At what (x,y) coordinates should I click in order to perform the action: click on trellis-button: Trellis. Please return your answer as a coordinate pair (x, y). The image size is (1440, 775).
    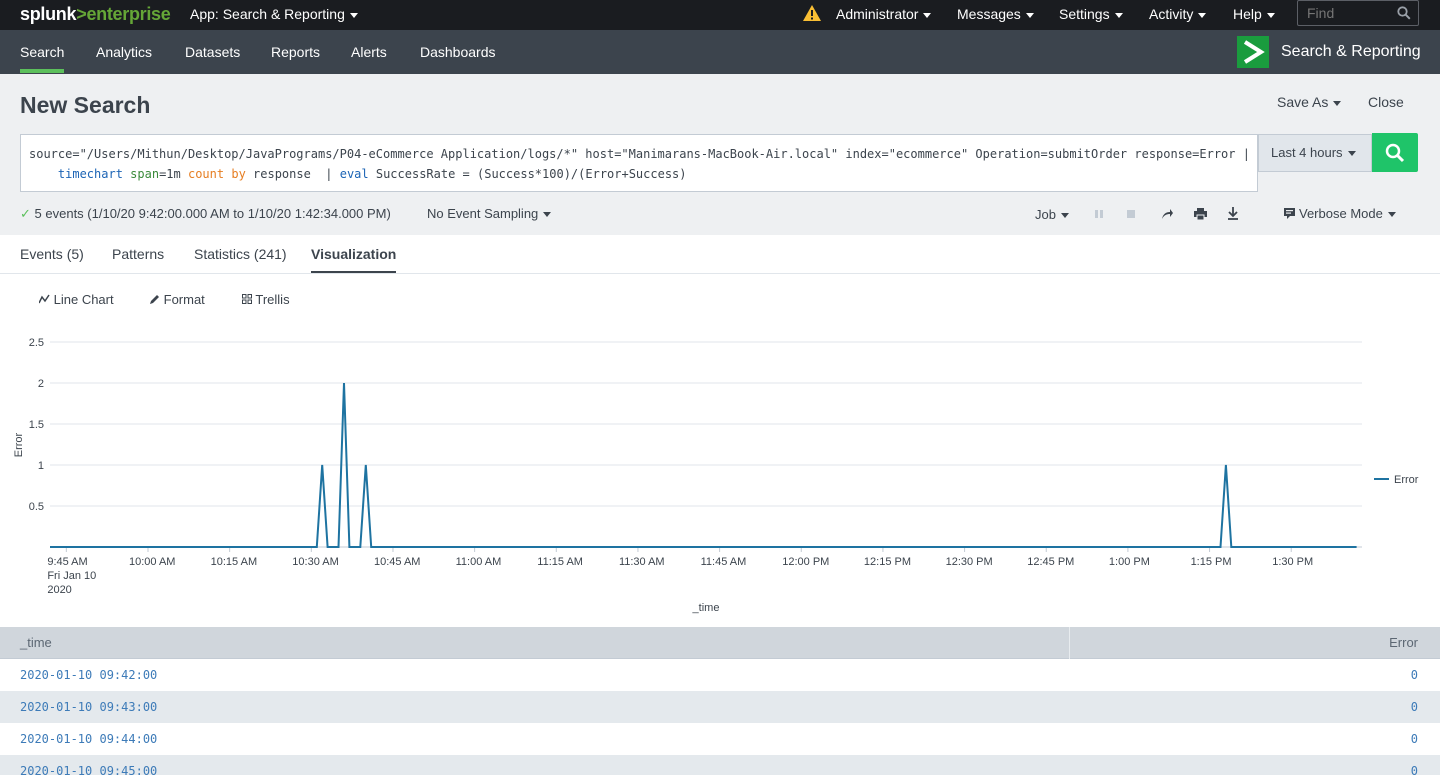
    Looking at the image, I should click on (266, 299).